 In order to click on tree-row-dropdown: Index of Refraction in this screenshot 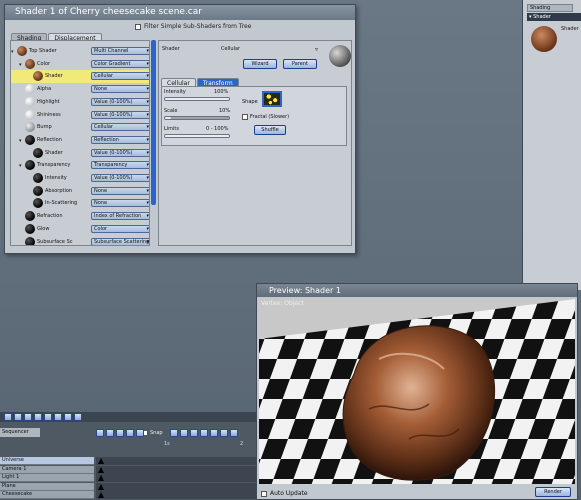, I will do `click(120, 216)`.